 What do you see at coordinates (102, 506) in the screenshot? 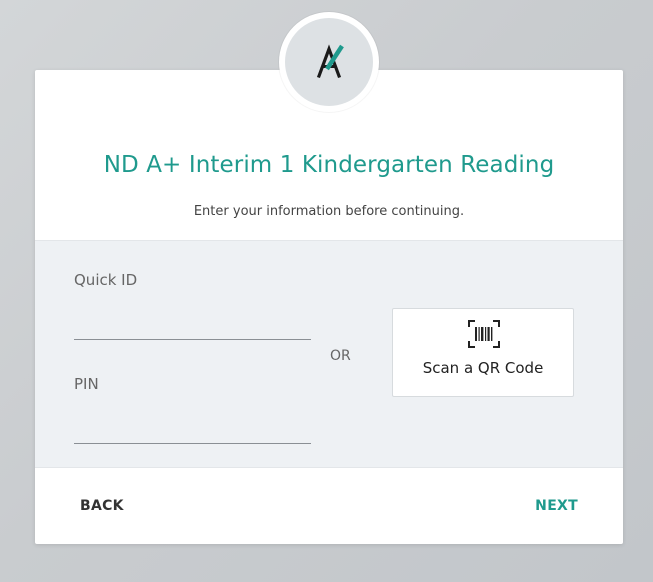
I see `back-button: BACK` at bounding box center [102, 506].